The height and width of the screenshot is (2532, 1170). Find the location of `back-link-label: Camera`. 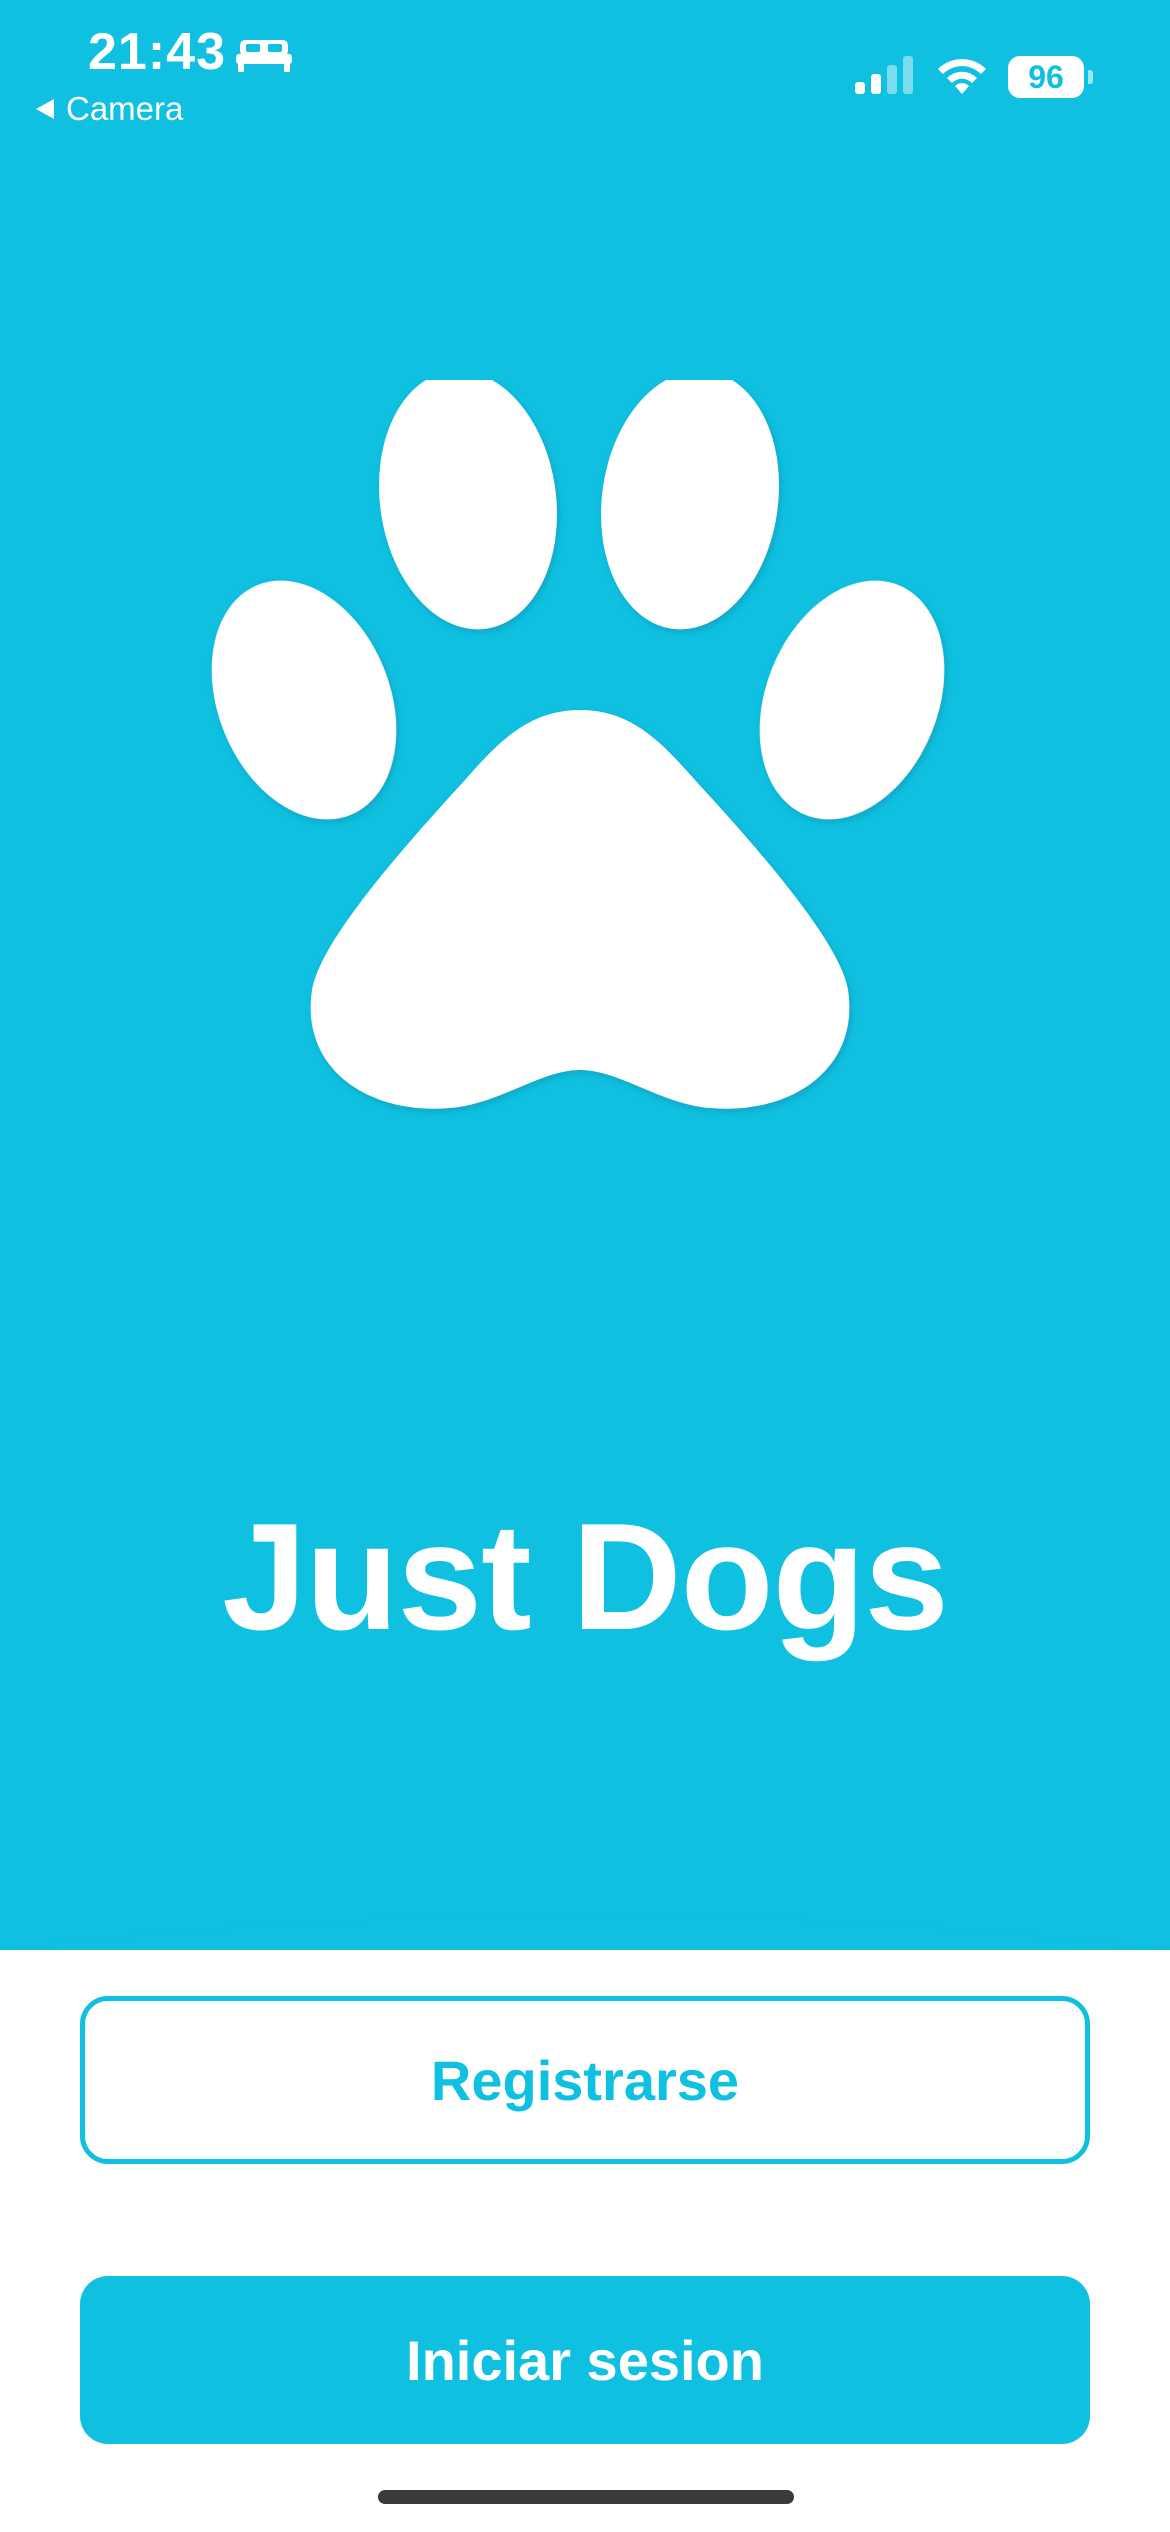

back-link-label: Camera is located at coordinates (125, 108).